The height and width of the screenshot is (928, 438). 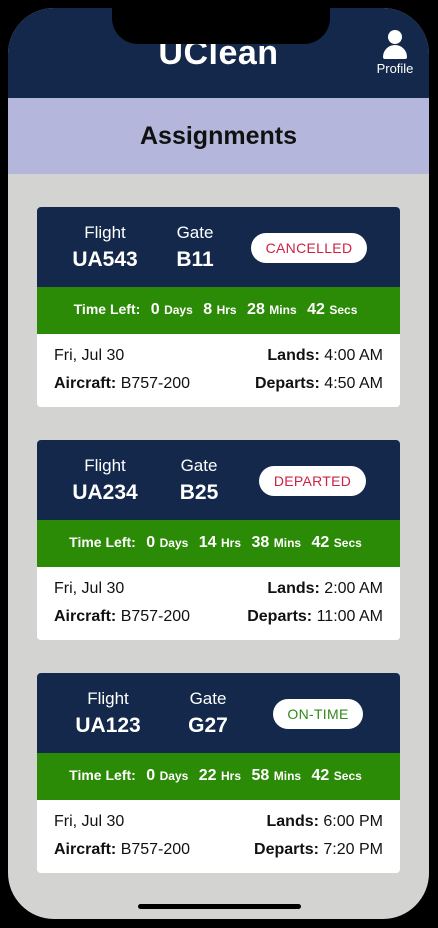 I want to click on lands-info: Lands: 2:00 AM, so click(x=325, y=589).